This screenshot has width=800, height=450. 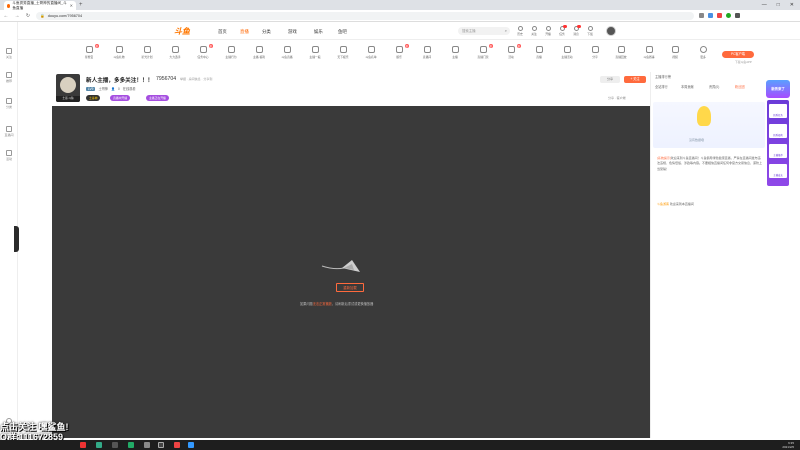 I want to click on sidebar-item-follow: 关注, so click(x=9, y=53).